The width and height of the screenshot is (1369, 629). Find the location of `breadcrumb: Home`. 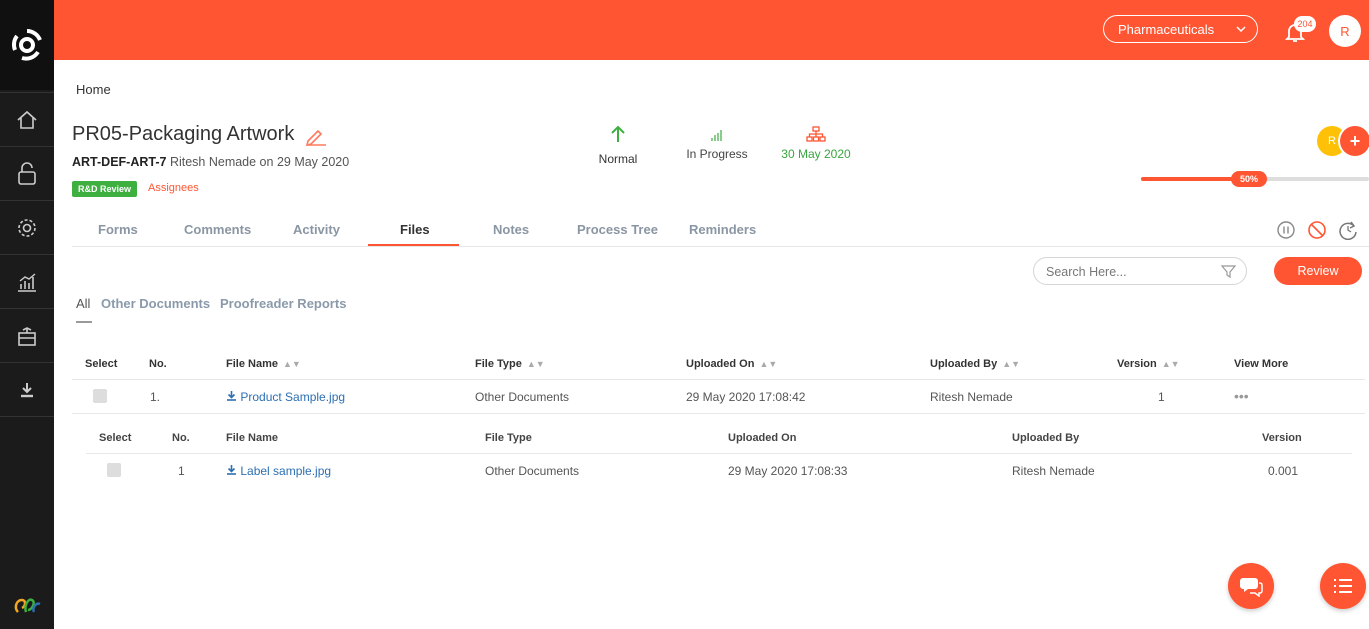

breadcrumb: Home is located at coordinates (93, 89).